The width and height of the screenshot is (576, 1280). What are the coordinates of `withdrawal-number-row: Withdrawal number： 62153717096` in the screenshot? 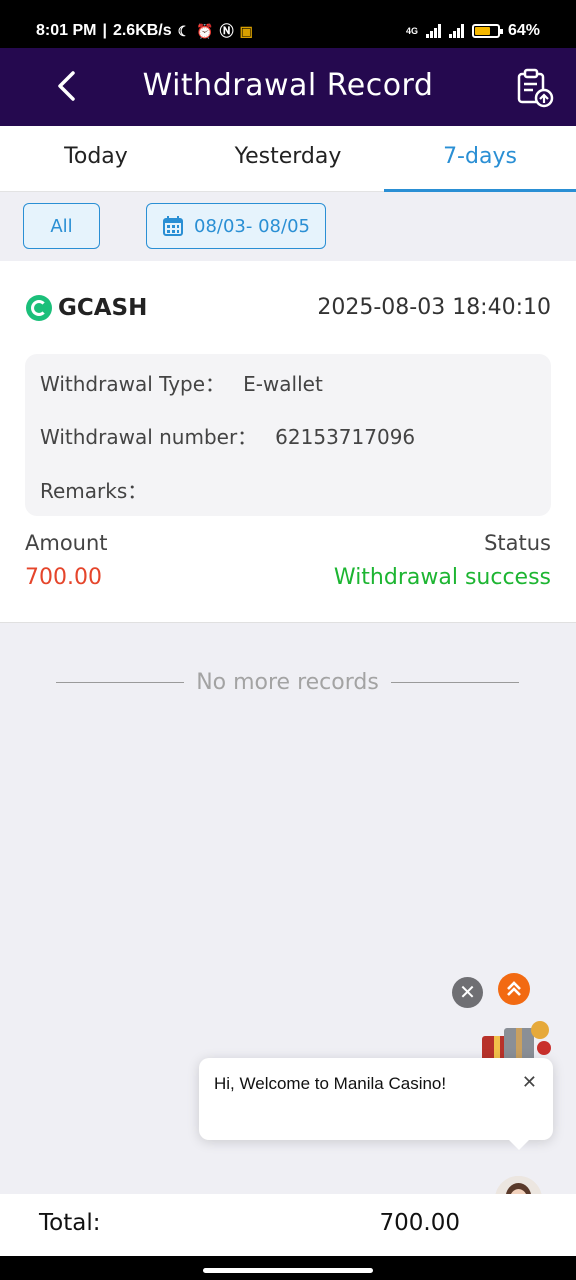 It's located at (227, 435).